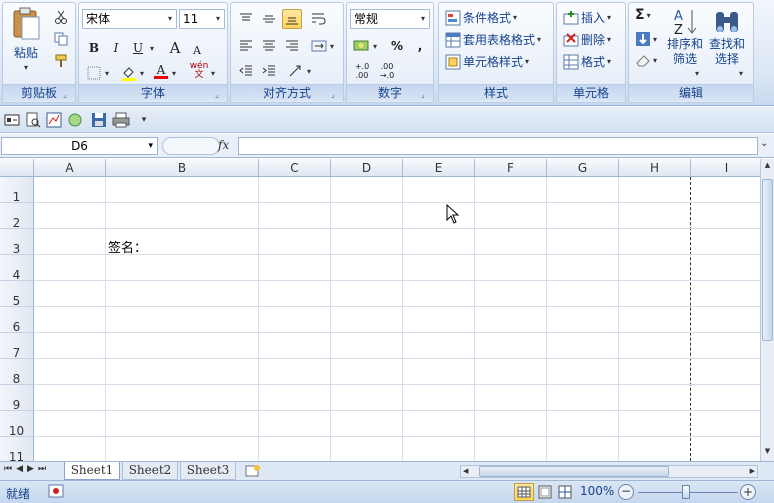 This screenshot has height=503, width=774. Describe the element at coordinates (292, 19) in the screenshot. I see `align-bottom-icon` at that location.